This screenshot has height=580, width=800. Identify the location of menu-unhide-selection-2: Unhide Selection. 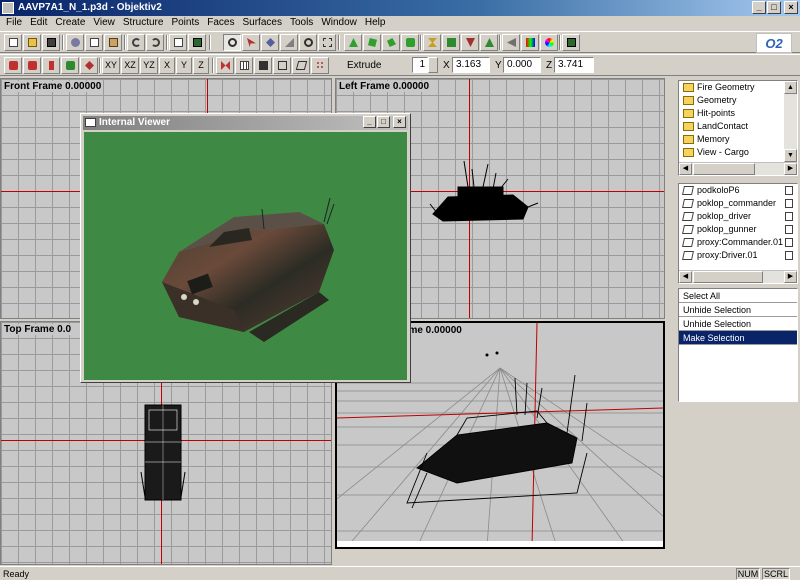
(738, 324).